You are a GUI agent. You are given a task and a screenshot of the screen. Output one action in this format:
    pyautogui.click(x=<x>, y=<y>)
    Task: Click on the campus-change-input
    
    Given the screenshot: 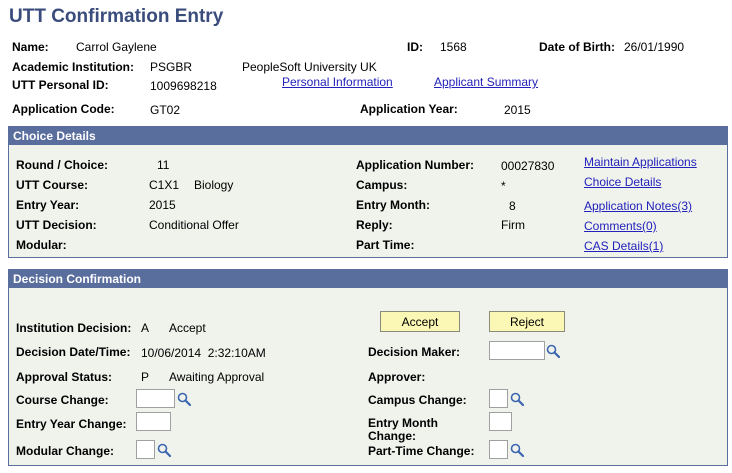 What is the action you would take?
    pyautogui.click(x=498, y=398)
    